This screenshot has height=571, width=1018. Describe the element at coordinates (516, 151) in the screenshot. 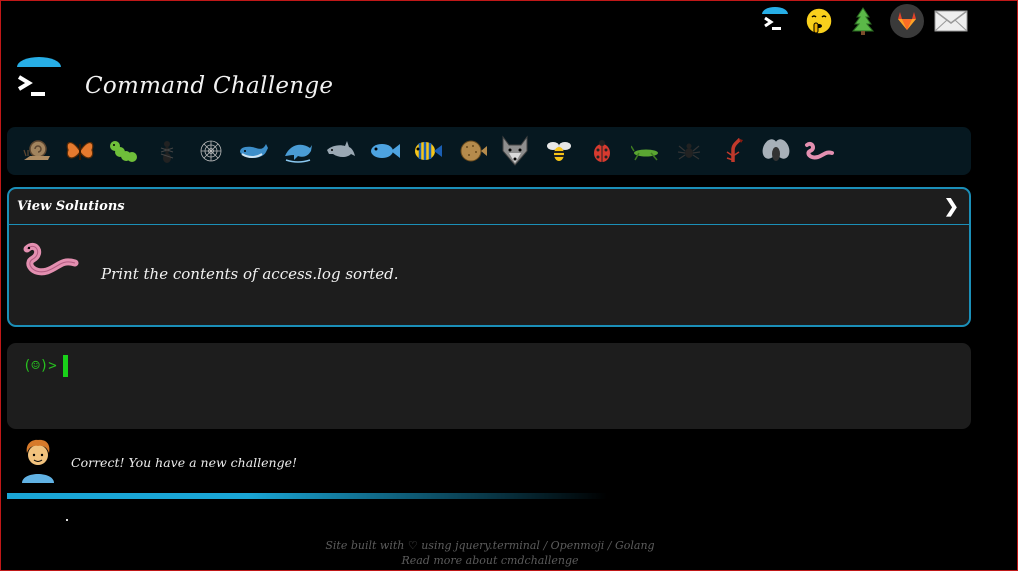

I see `wolf-icon` at that location.